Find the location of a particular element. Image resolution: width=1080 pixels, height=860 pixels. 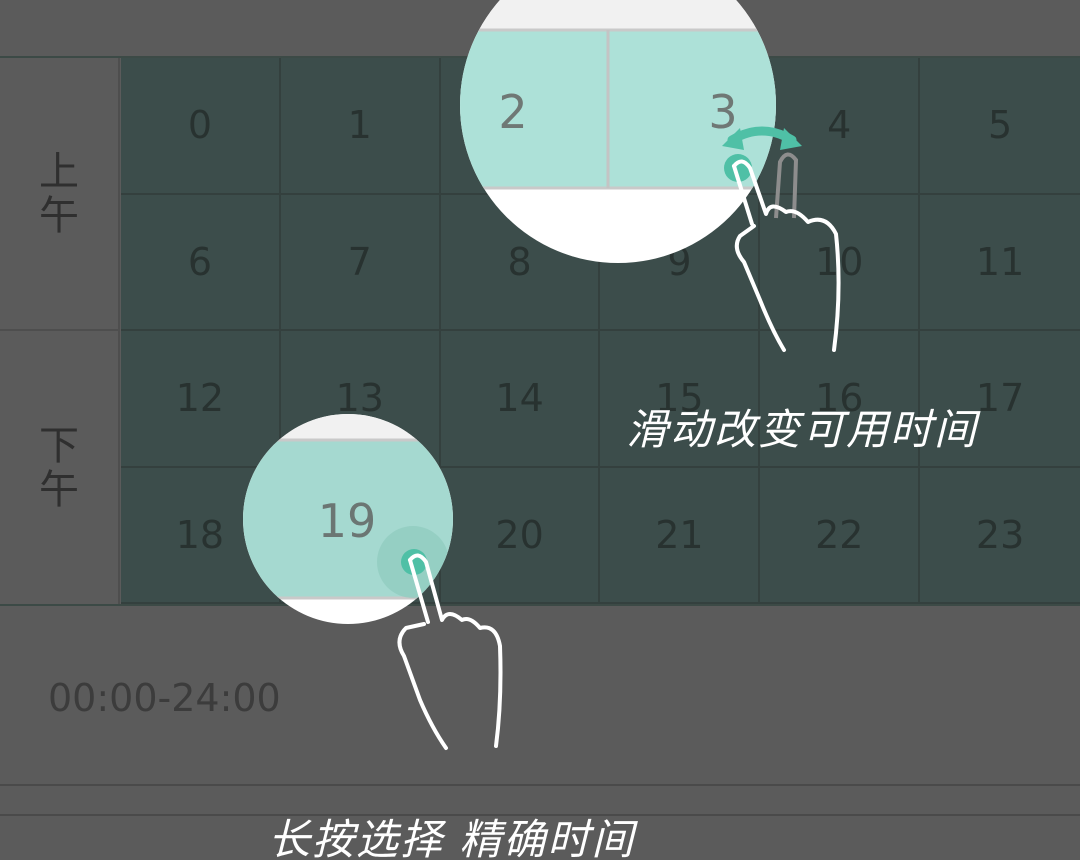

period-am-text: 上午 is located at coordinates (59, 193).